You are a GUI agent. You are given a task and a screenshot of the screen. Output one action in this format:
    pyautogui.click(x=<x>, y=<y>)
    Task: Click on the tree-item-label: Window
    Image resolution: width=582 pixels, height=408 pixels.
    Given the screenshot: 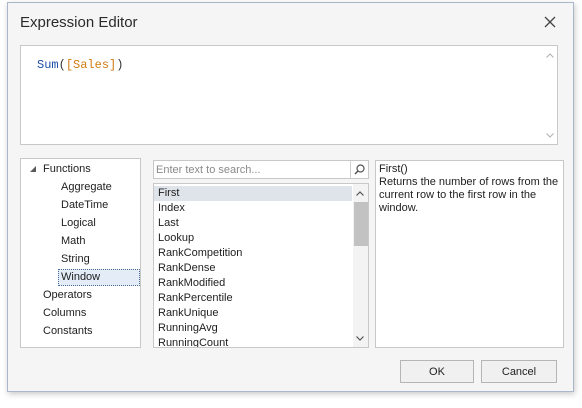 What is the action you would take?
    pyautogui.click(x=99, y=277)
    